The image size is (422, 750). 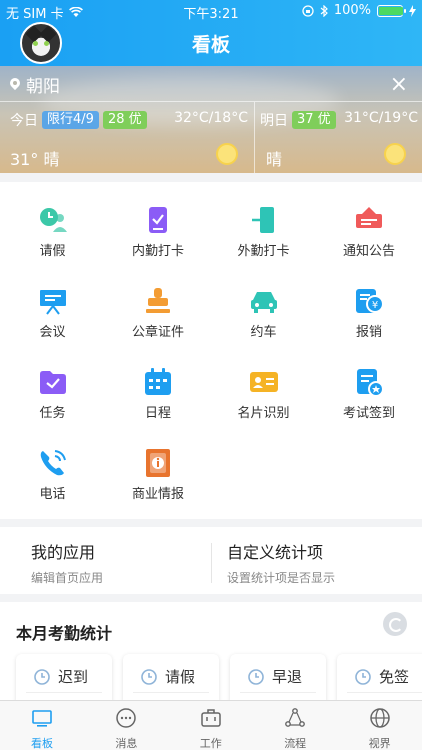 I want to click on late-icon, so click(x=42, y=676).